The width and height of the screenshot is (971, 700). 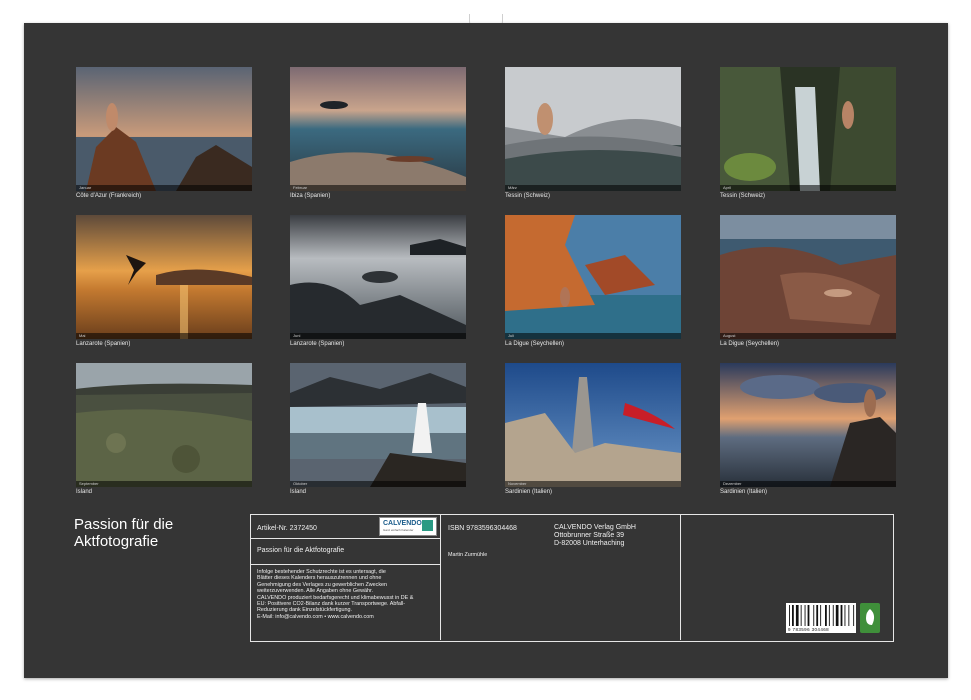 I want to click on month-thumbnail-8: August, so click(x=808, y=277).